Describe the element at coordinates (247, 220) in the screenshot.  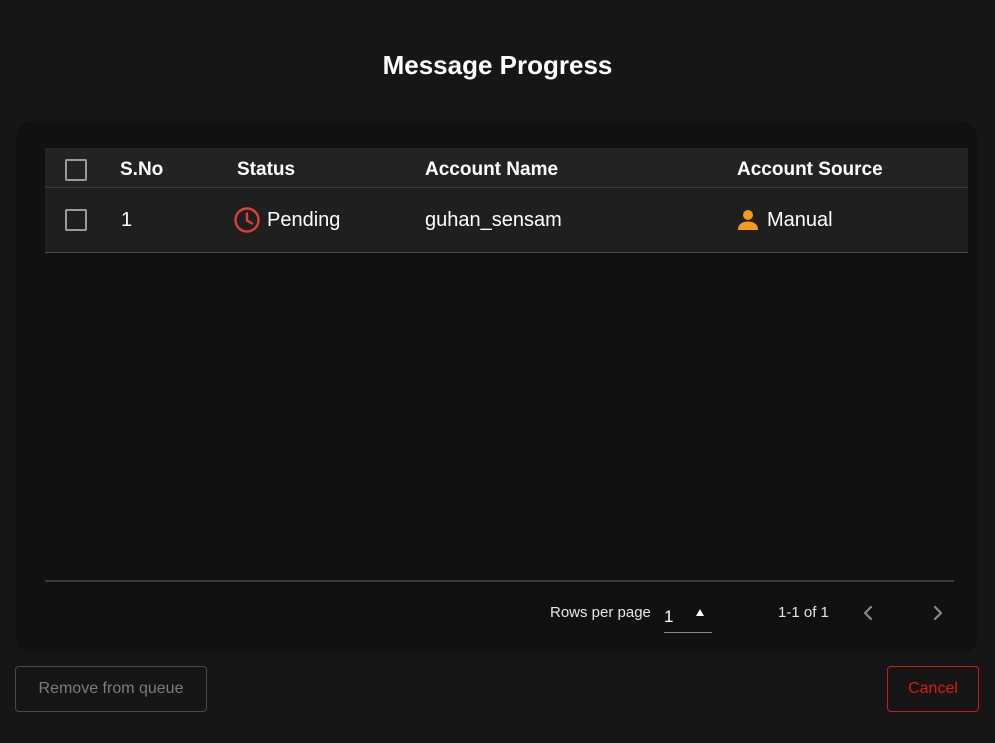
I see `clock-icon` at that location.